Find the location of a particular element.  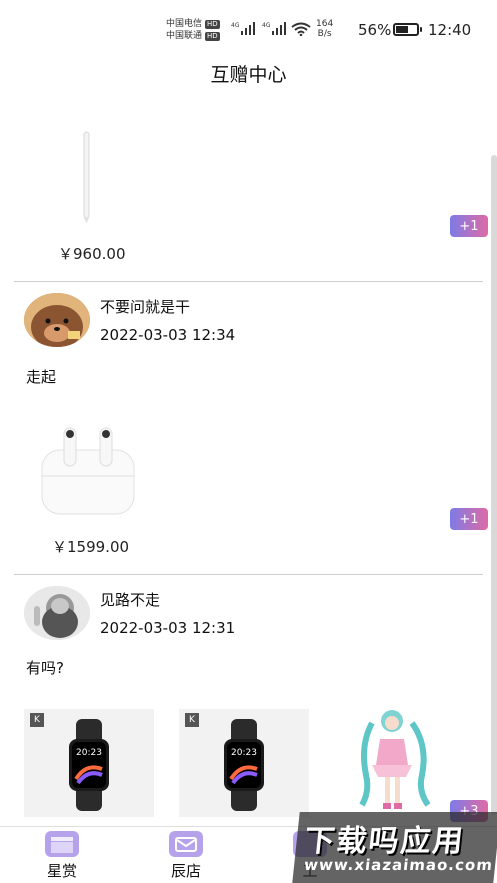

figure-product-image is located at coordinates (395, 761).